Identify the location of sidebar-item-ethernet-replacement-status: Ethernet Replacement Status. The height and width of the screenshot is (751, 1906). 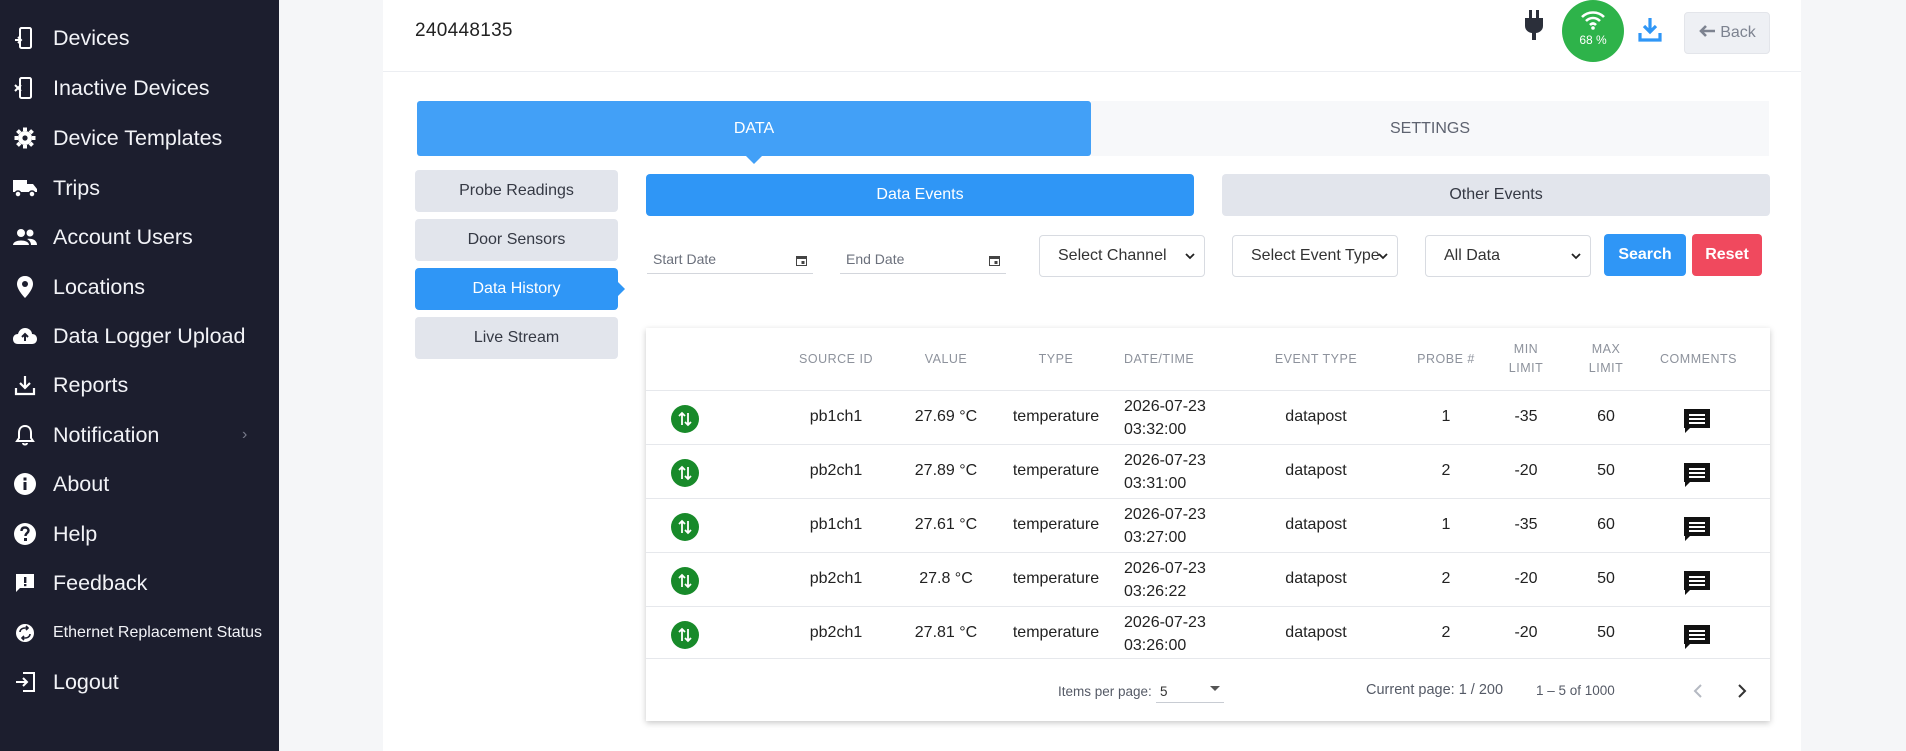
(139, 633).